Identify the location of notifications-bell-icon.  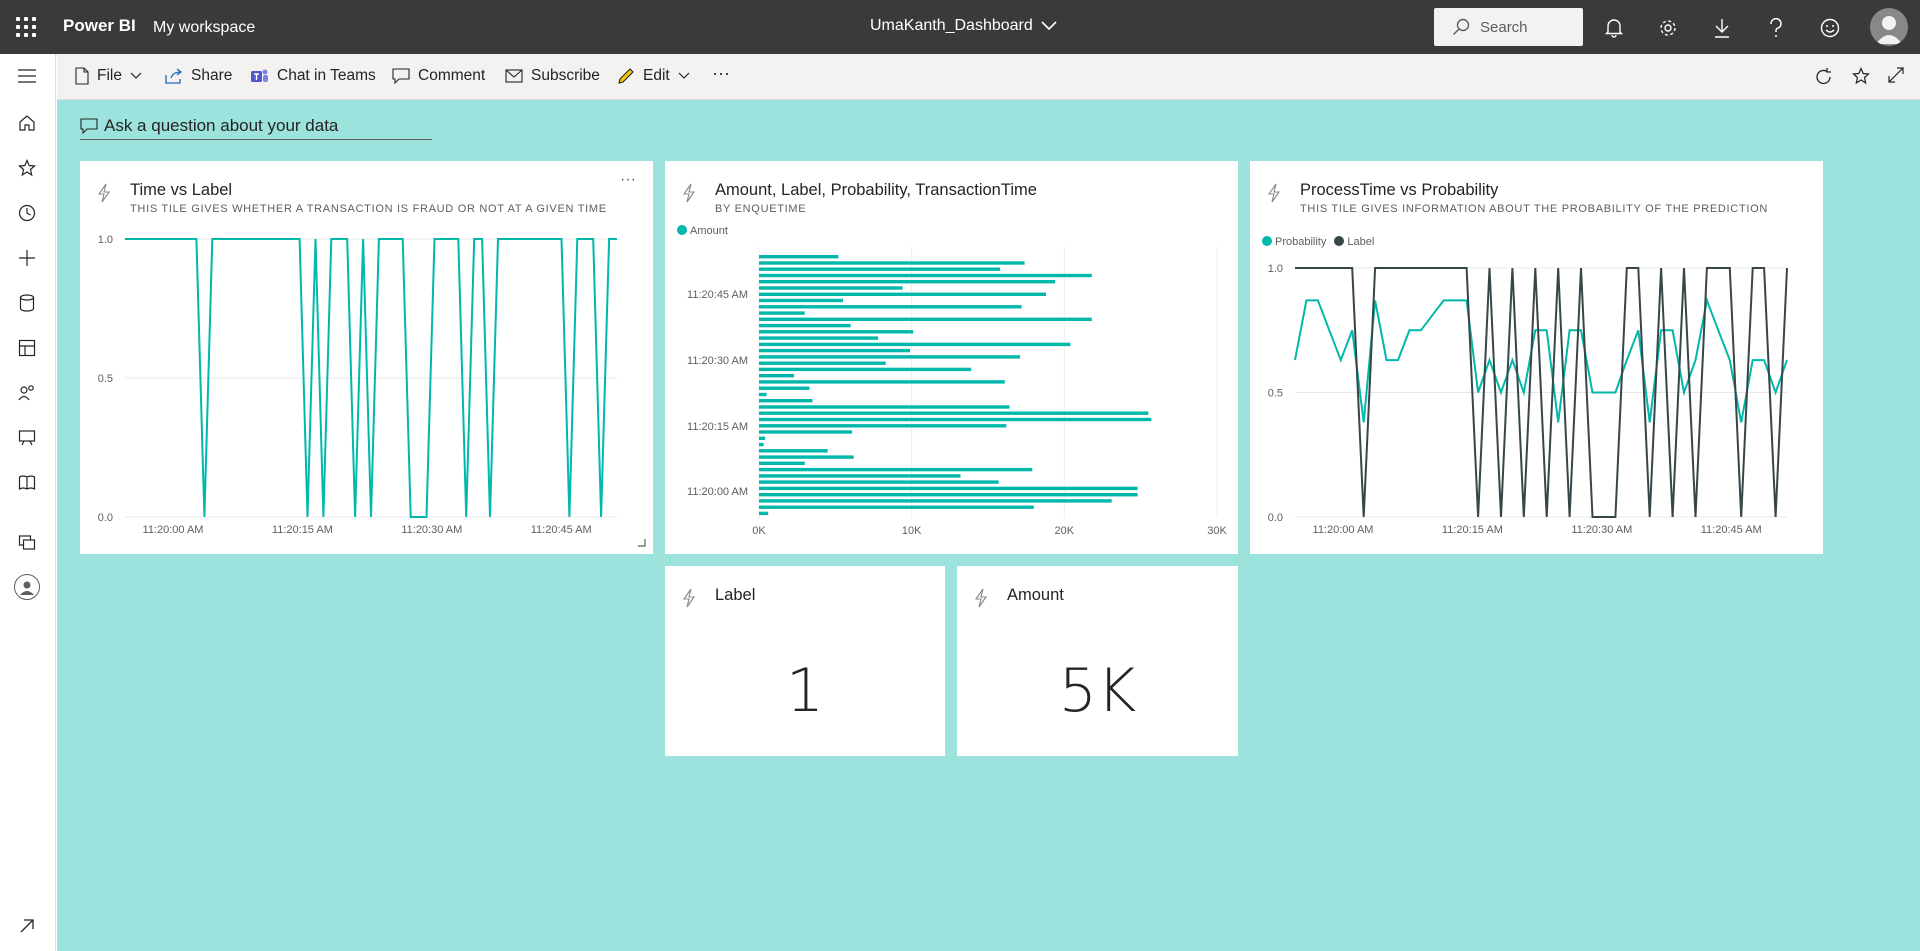
(1614, 28).